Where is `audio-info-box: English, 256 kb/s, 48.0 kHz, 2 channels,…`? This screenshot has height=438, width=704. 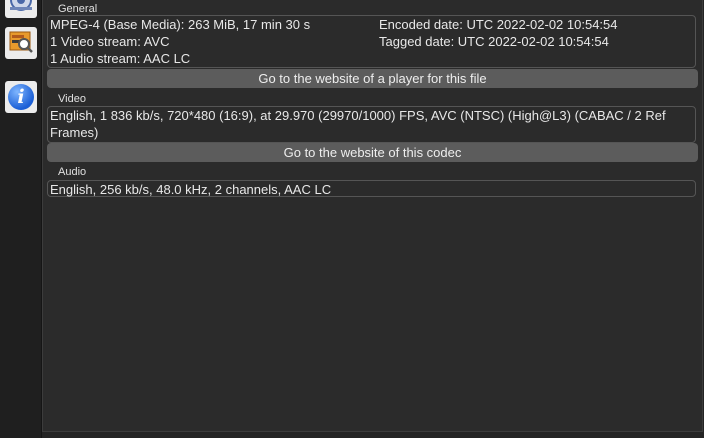
audio-info-box: English, 256 kb/s, 48.0 kHz, 2 channels,… is located at coordinates (371, 188).